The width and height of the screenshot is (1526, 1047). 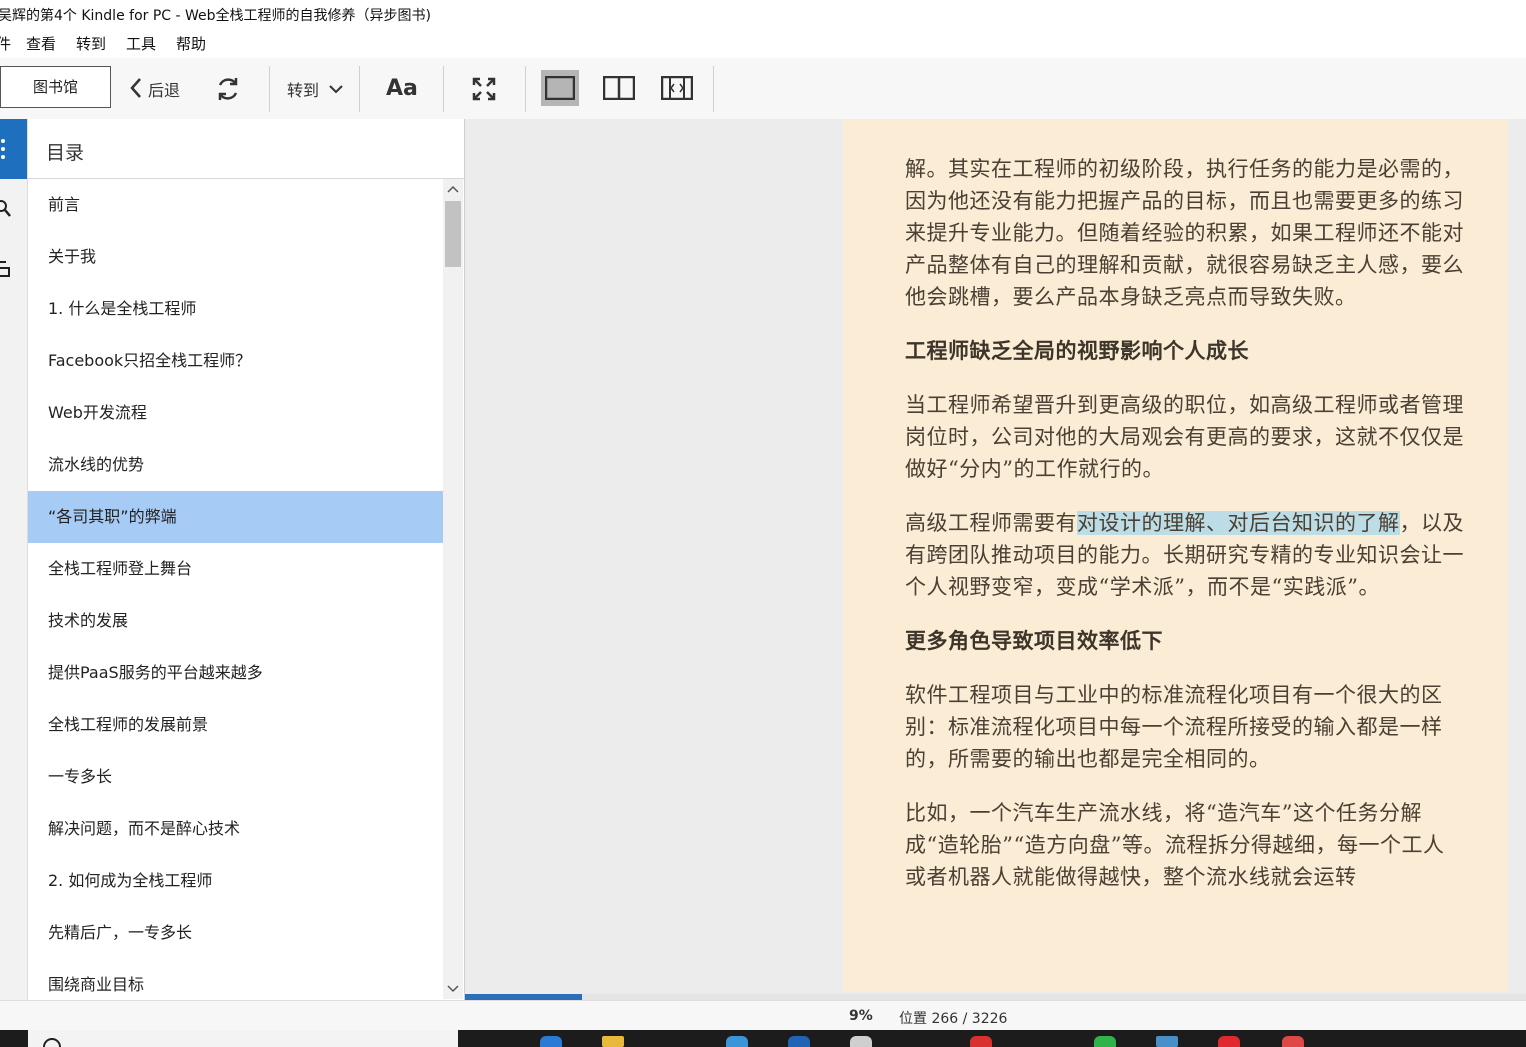 I want to click on kindle-icon, so click(x=1167, y=1041).